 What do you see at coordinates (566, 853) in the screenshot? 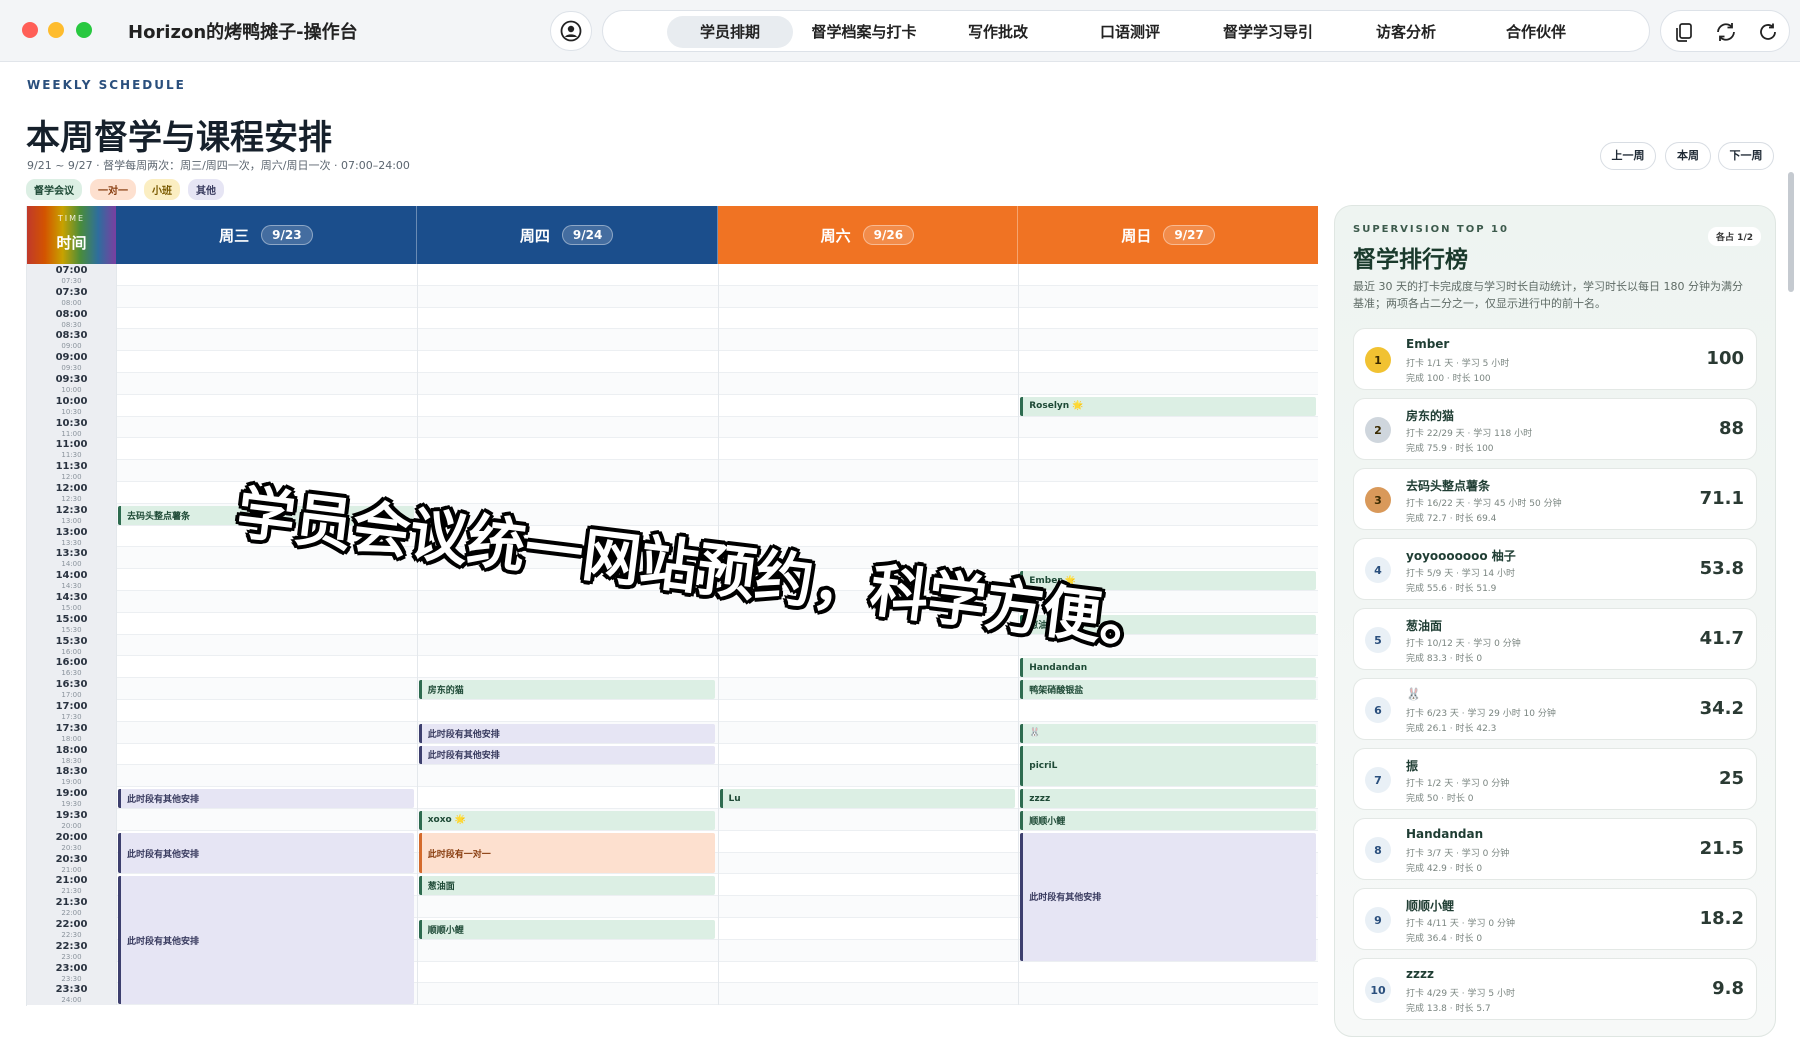
I see `schedule-event: 此时段有一对一` at bounding box center [566, 853].